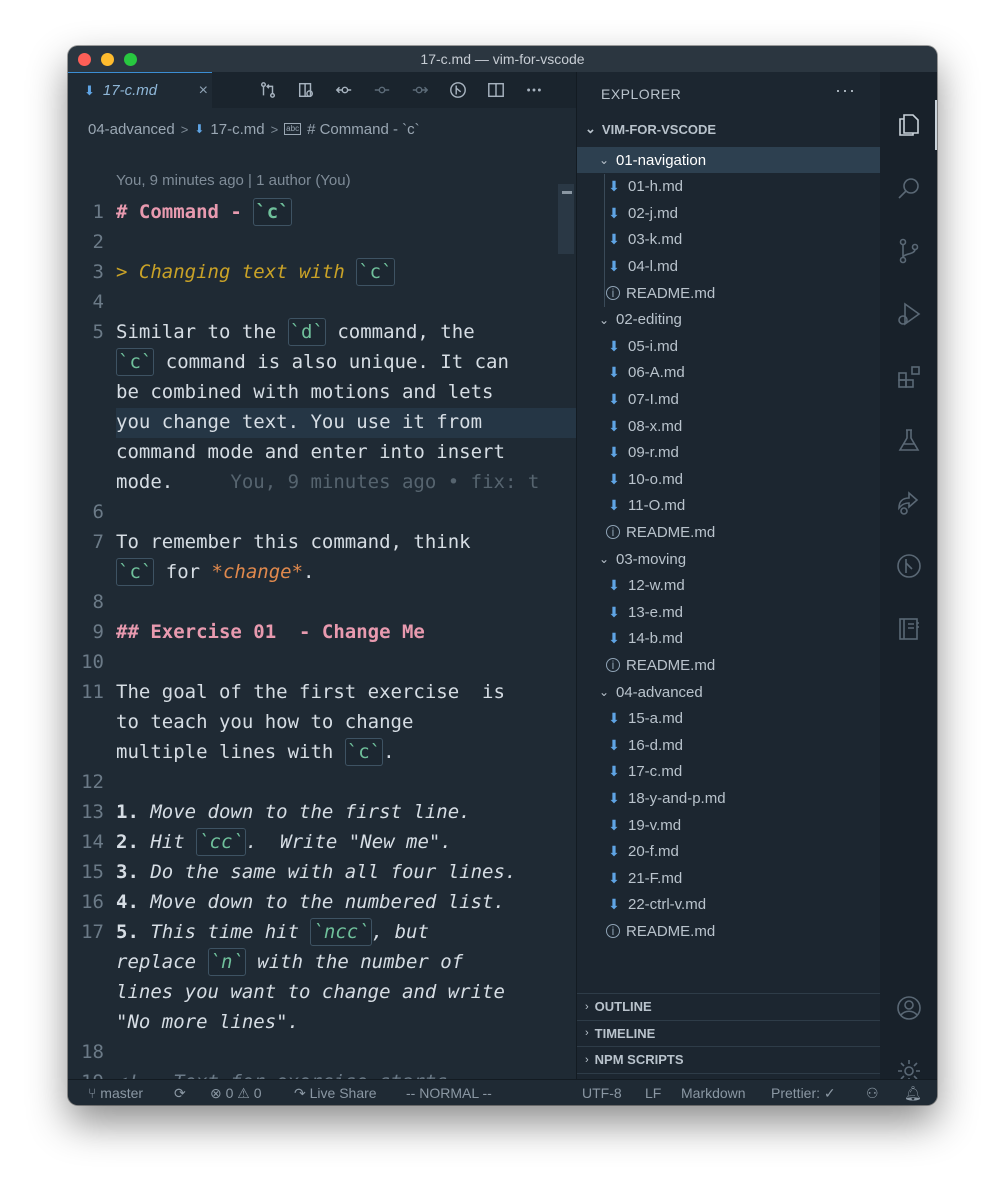  I want to click on tab-17-c-md: ⬇ 17-c.md ×, so click(140, 90).